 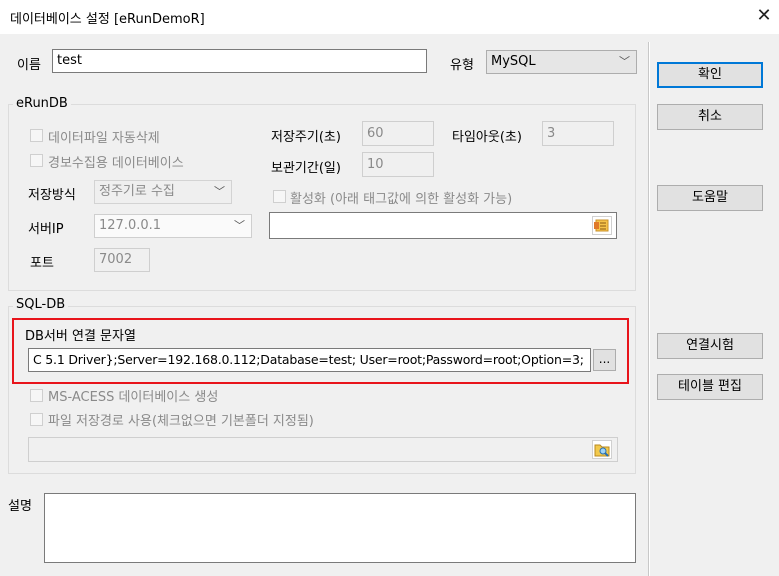 What do you see at coordinates (710, 387) in the screenshot?
I see `edit-table-button: 테이블 편집` at bounding box center [710, 387].